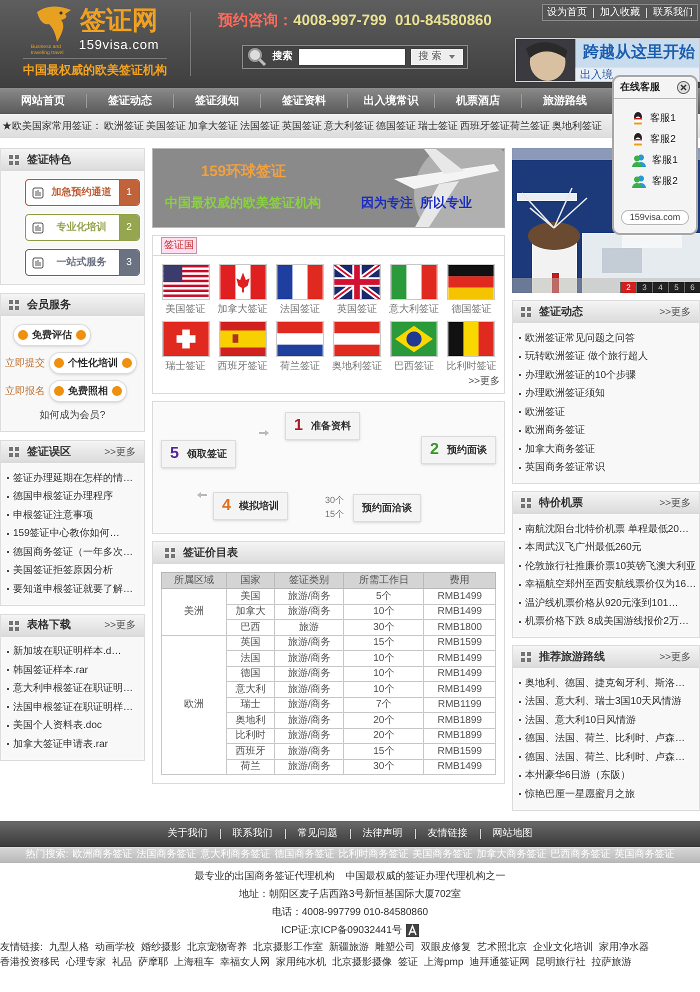 This screenshot has width=700, height=992. Describe the element at coordinates (160, 947) in the screenshot. I see `friend-link: 婚纱摄影` at that location.